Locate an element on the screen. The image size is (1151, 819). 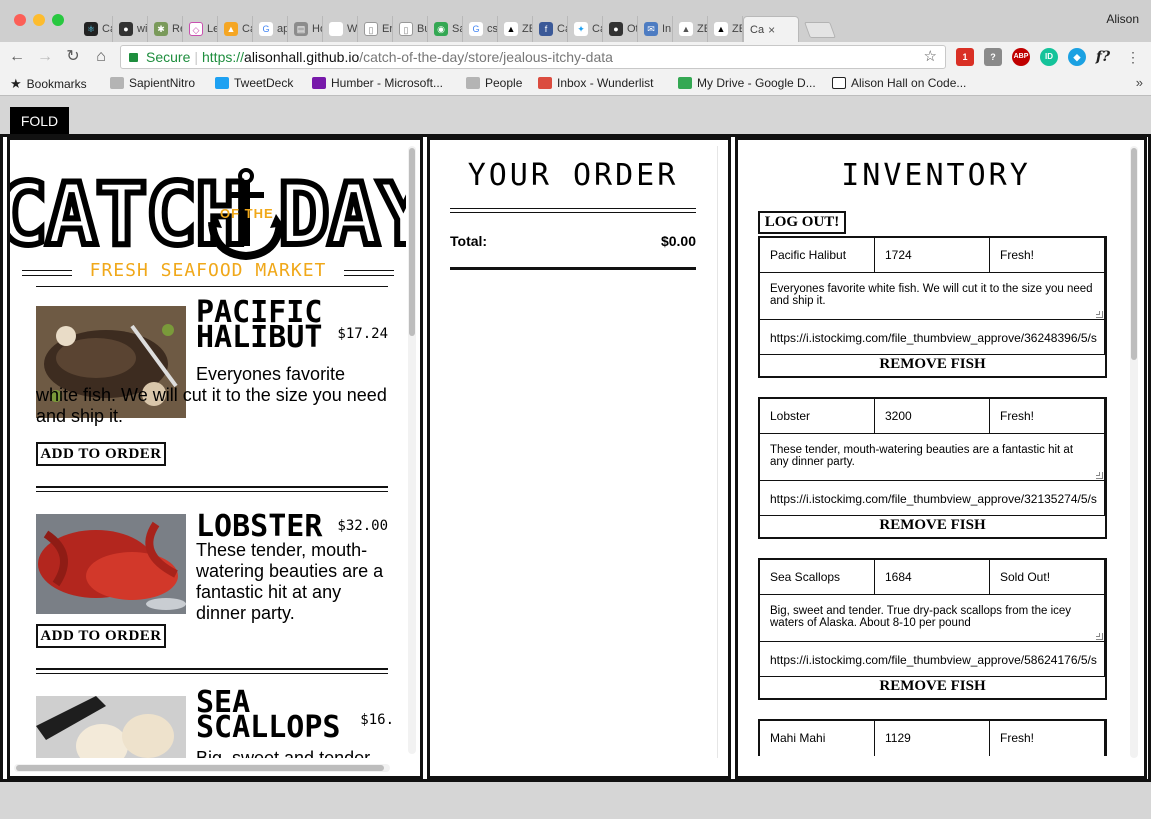
fold-button: FOLD is located at coordinates (39, 121).